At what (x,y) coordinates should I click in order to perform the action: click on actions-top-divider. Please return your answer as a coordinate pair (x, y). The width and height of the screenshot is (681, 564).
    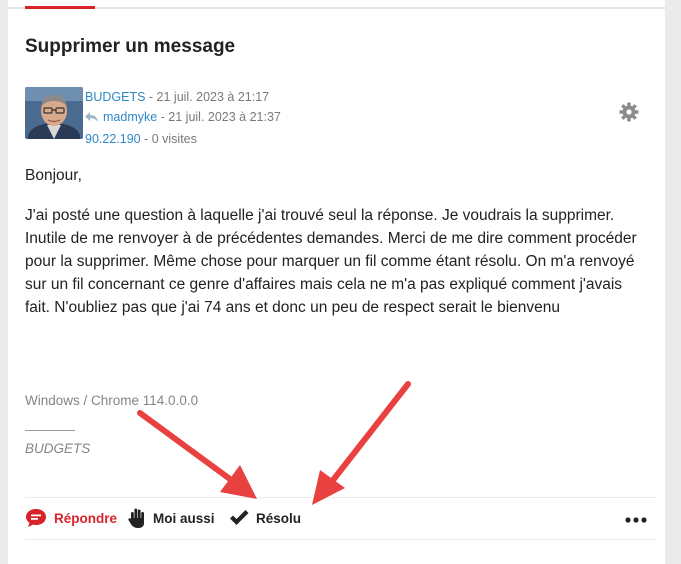
    Looking at the image, I should click on (341, 497).